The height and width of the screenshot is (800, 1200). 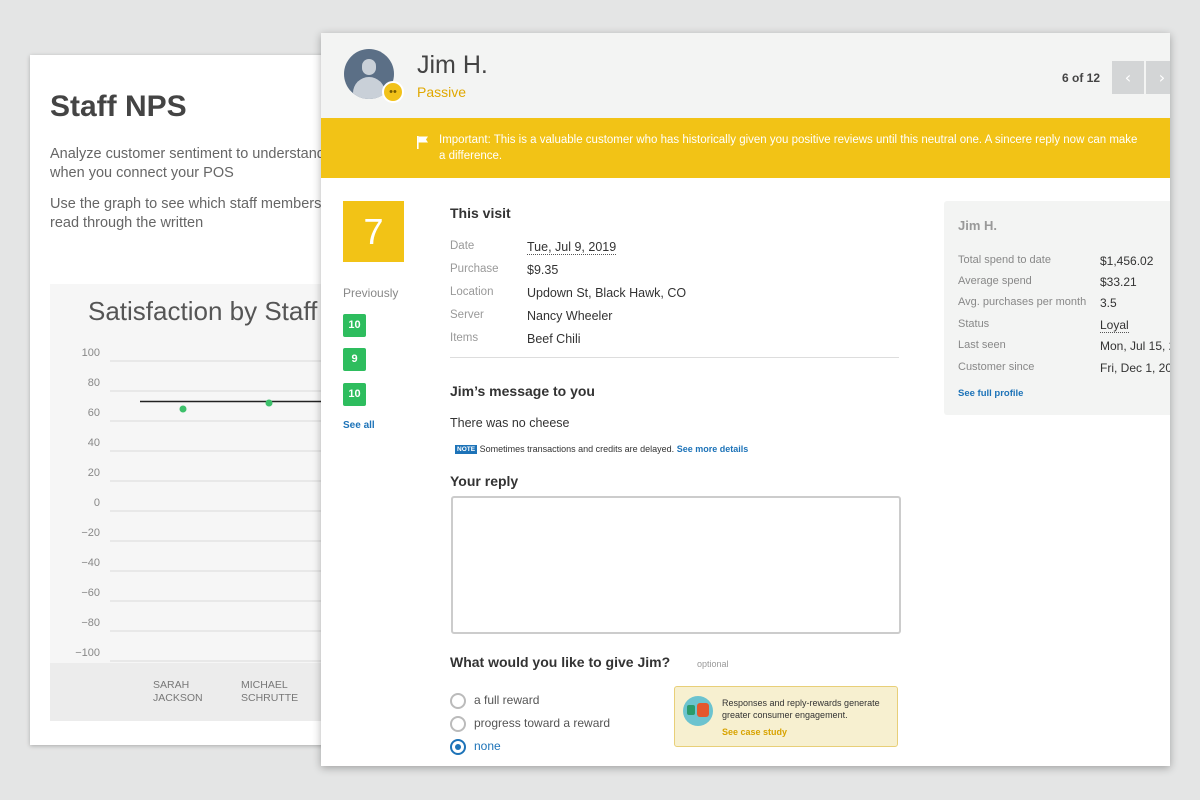 What do you see at coordinates (467, 315) in the screenshot?
I see `visit-label: Server` at bounding box center [467, 315].